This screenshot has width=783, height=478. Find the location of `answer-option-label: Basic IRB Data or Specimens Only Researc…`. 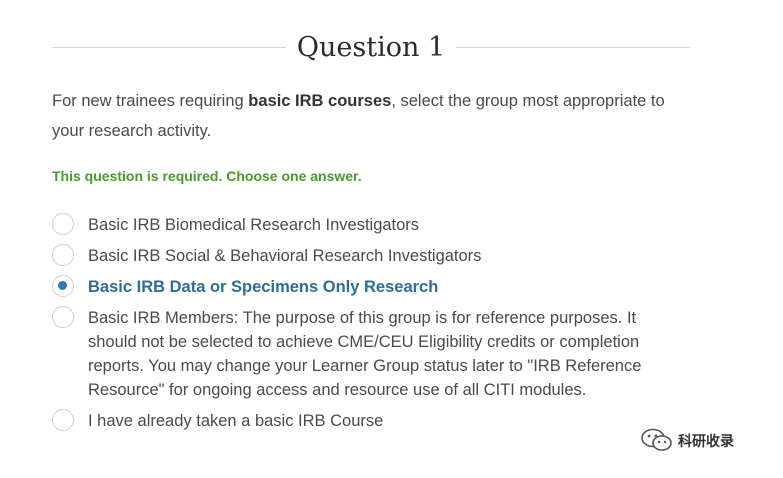

answer-option-label: Basic IRB Data or Specimens Only Researc… is located at coordinates (263, 287).